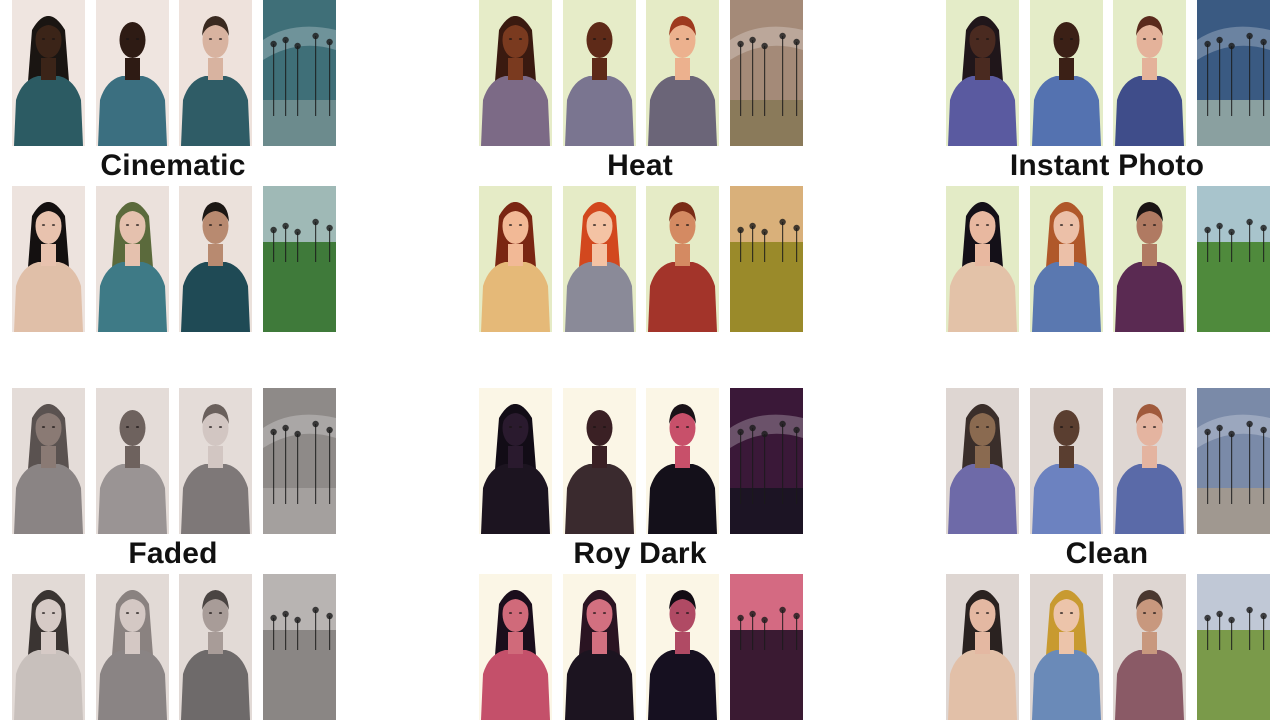 The height and width of the screenshot is (720, 1280). Describe the element at coordinates (173, 165) in the screenshot. I see `filter-label: Cinematic` at that location.